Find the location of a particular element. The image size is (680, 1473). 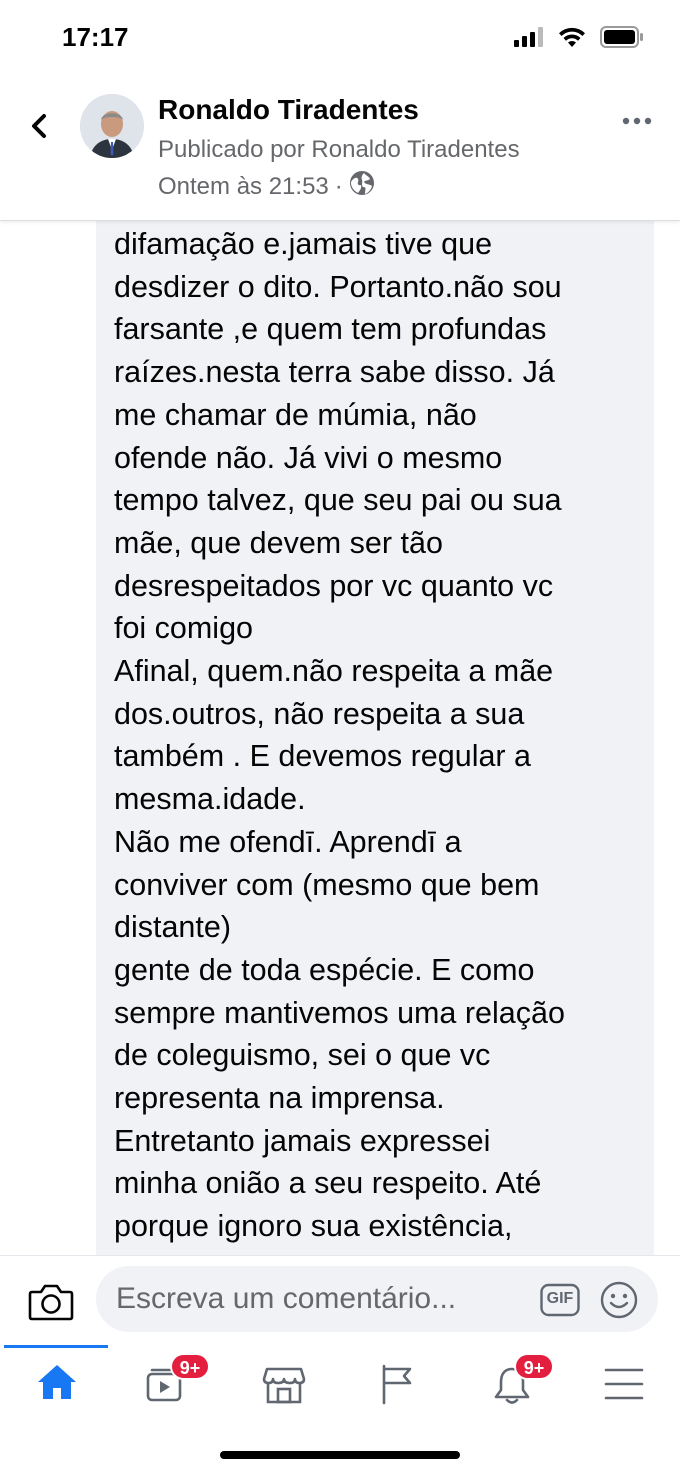

nav-menu is located at coordinates (624, 1389).